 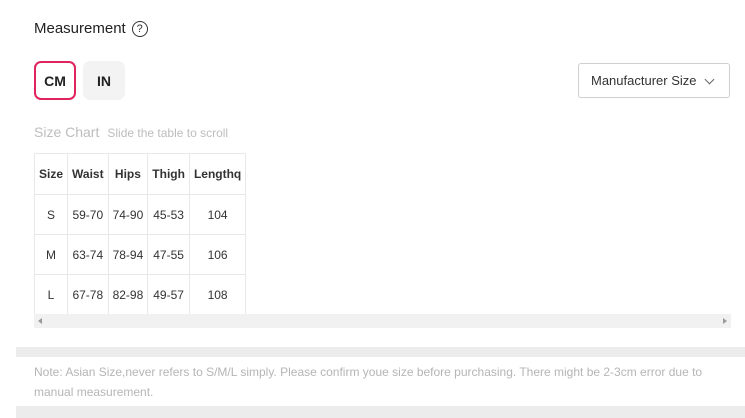 I want to click on table-row: L 67-78 82-98 49-57 108, so click(x=140, y=294).